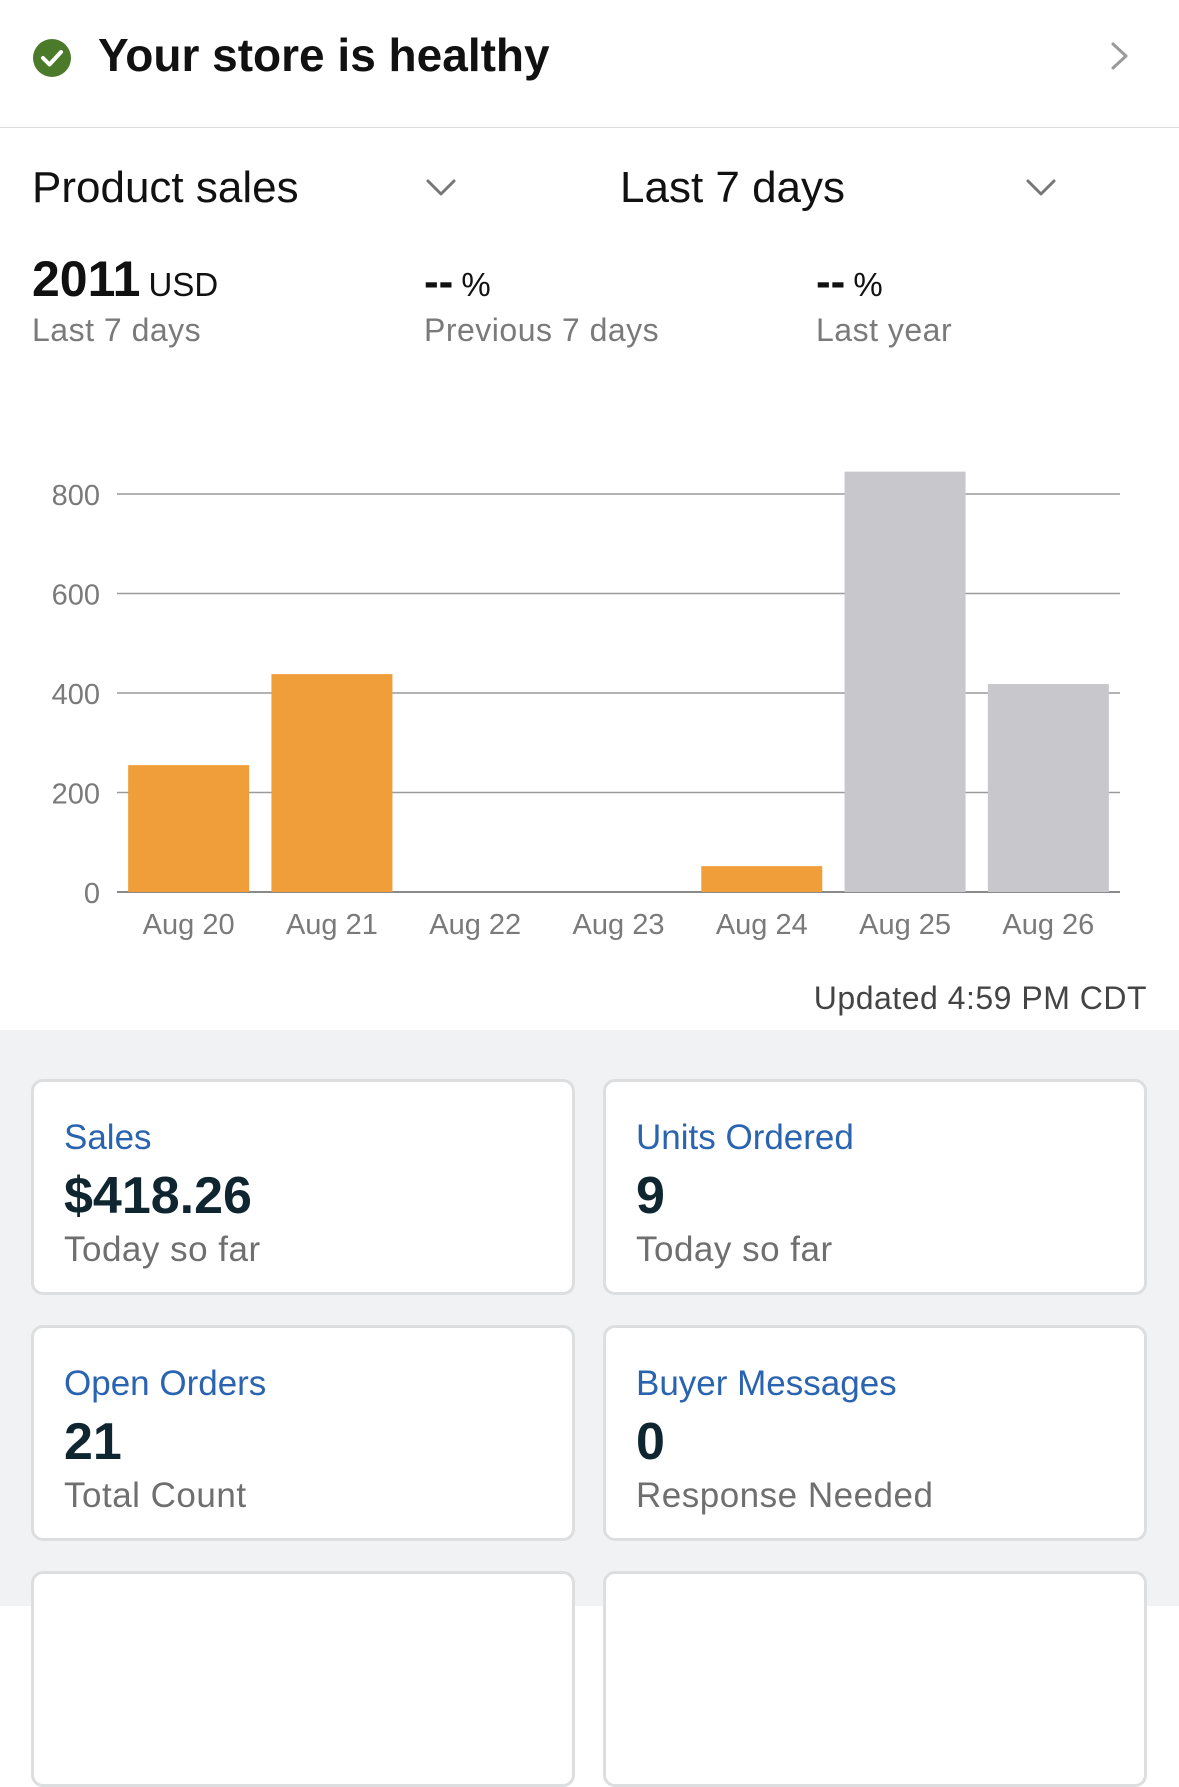 This screenshot has width=1179, height=1787. What do you see at coordinates (650, 1196) in the screenshot?
I see `card-value: 9` at bounding box center [650, 1196].